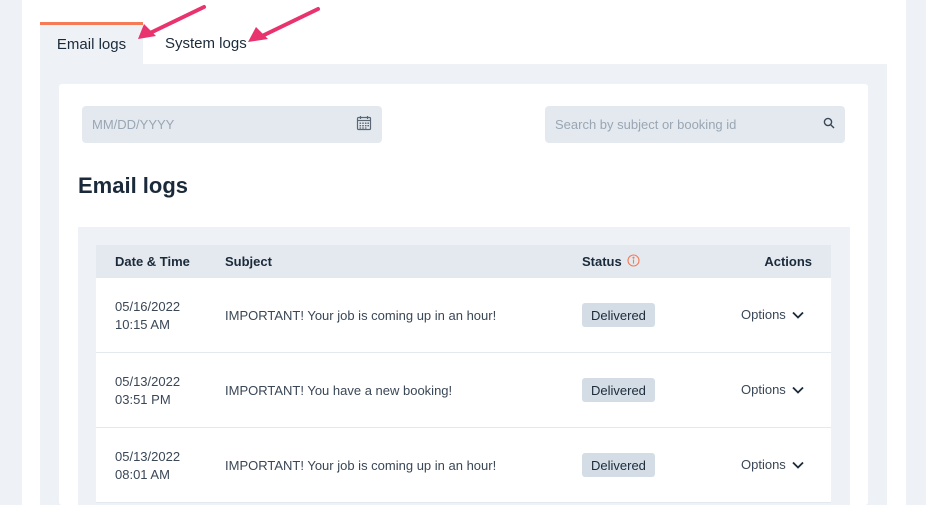 This screenshot has width=926, height=505. I want to click on row-time: 03:51 PM, so click(143, 399).